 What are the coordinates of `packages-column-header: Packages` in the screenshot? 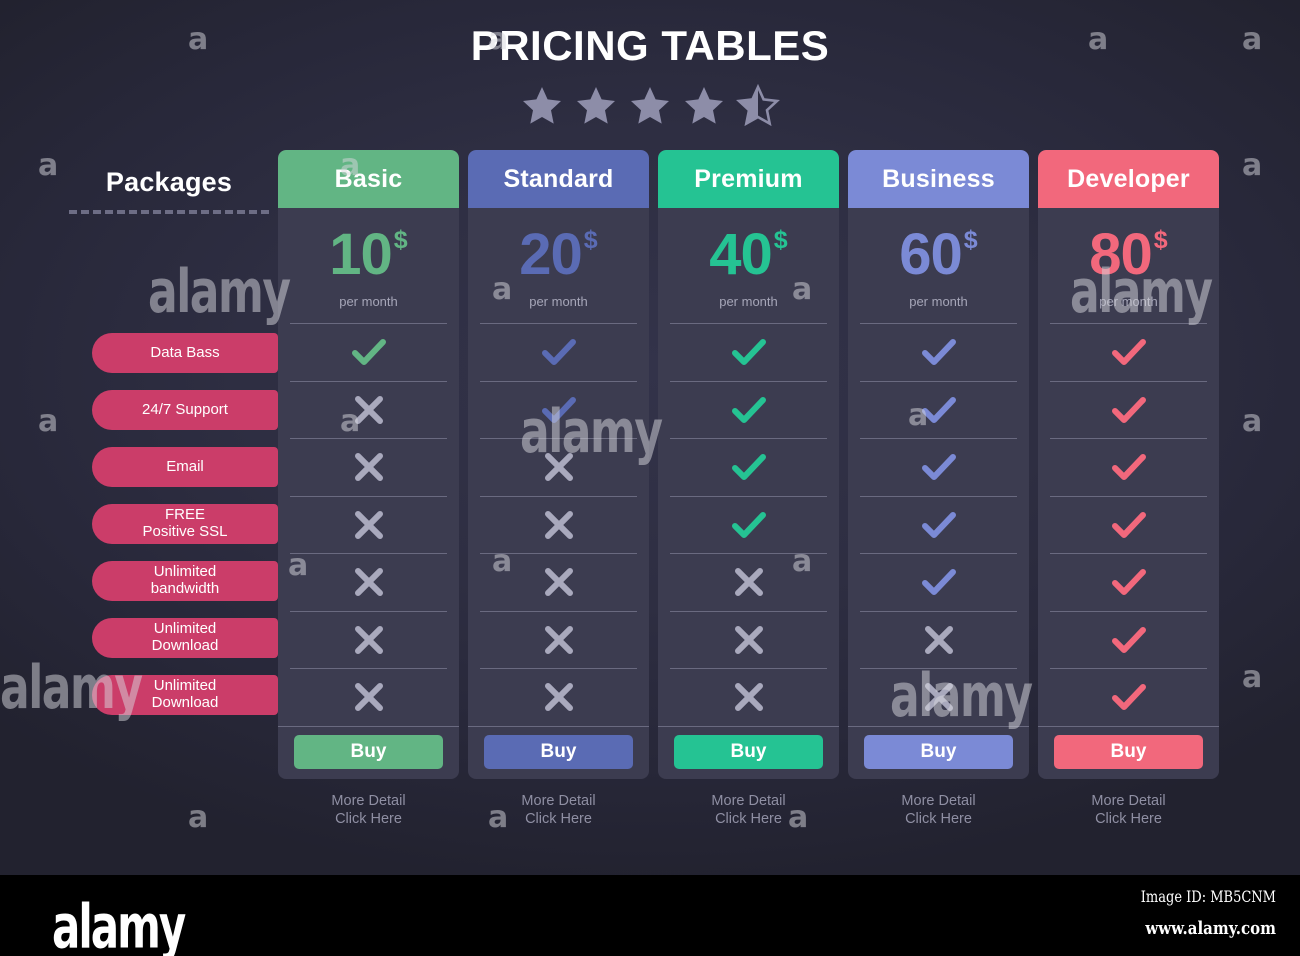 It's located at (169, 182).